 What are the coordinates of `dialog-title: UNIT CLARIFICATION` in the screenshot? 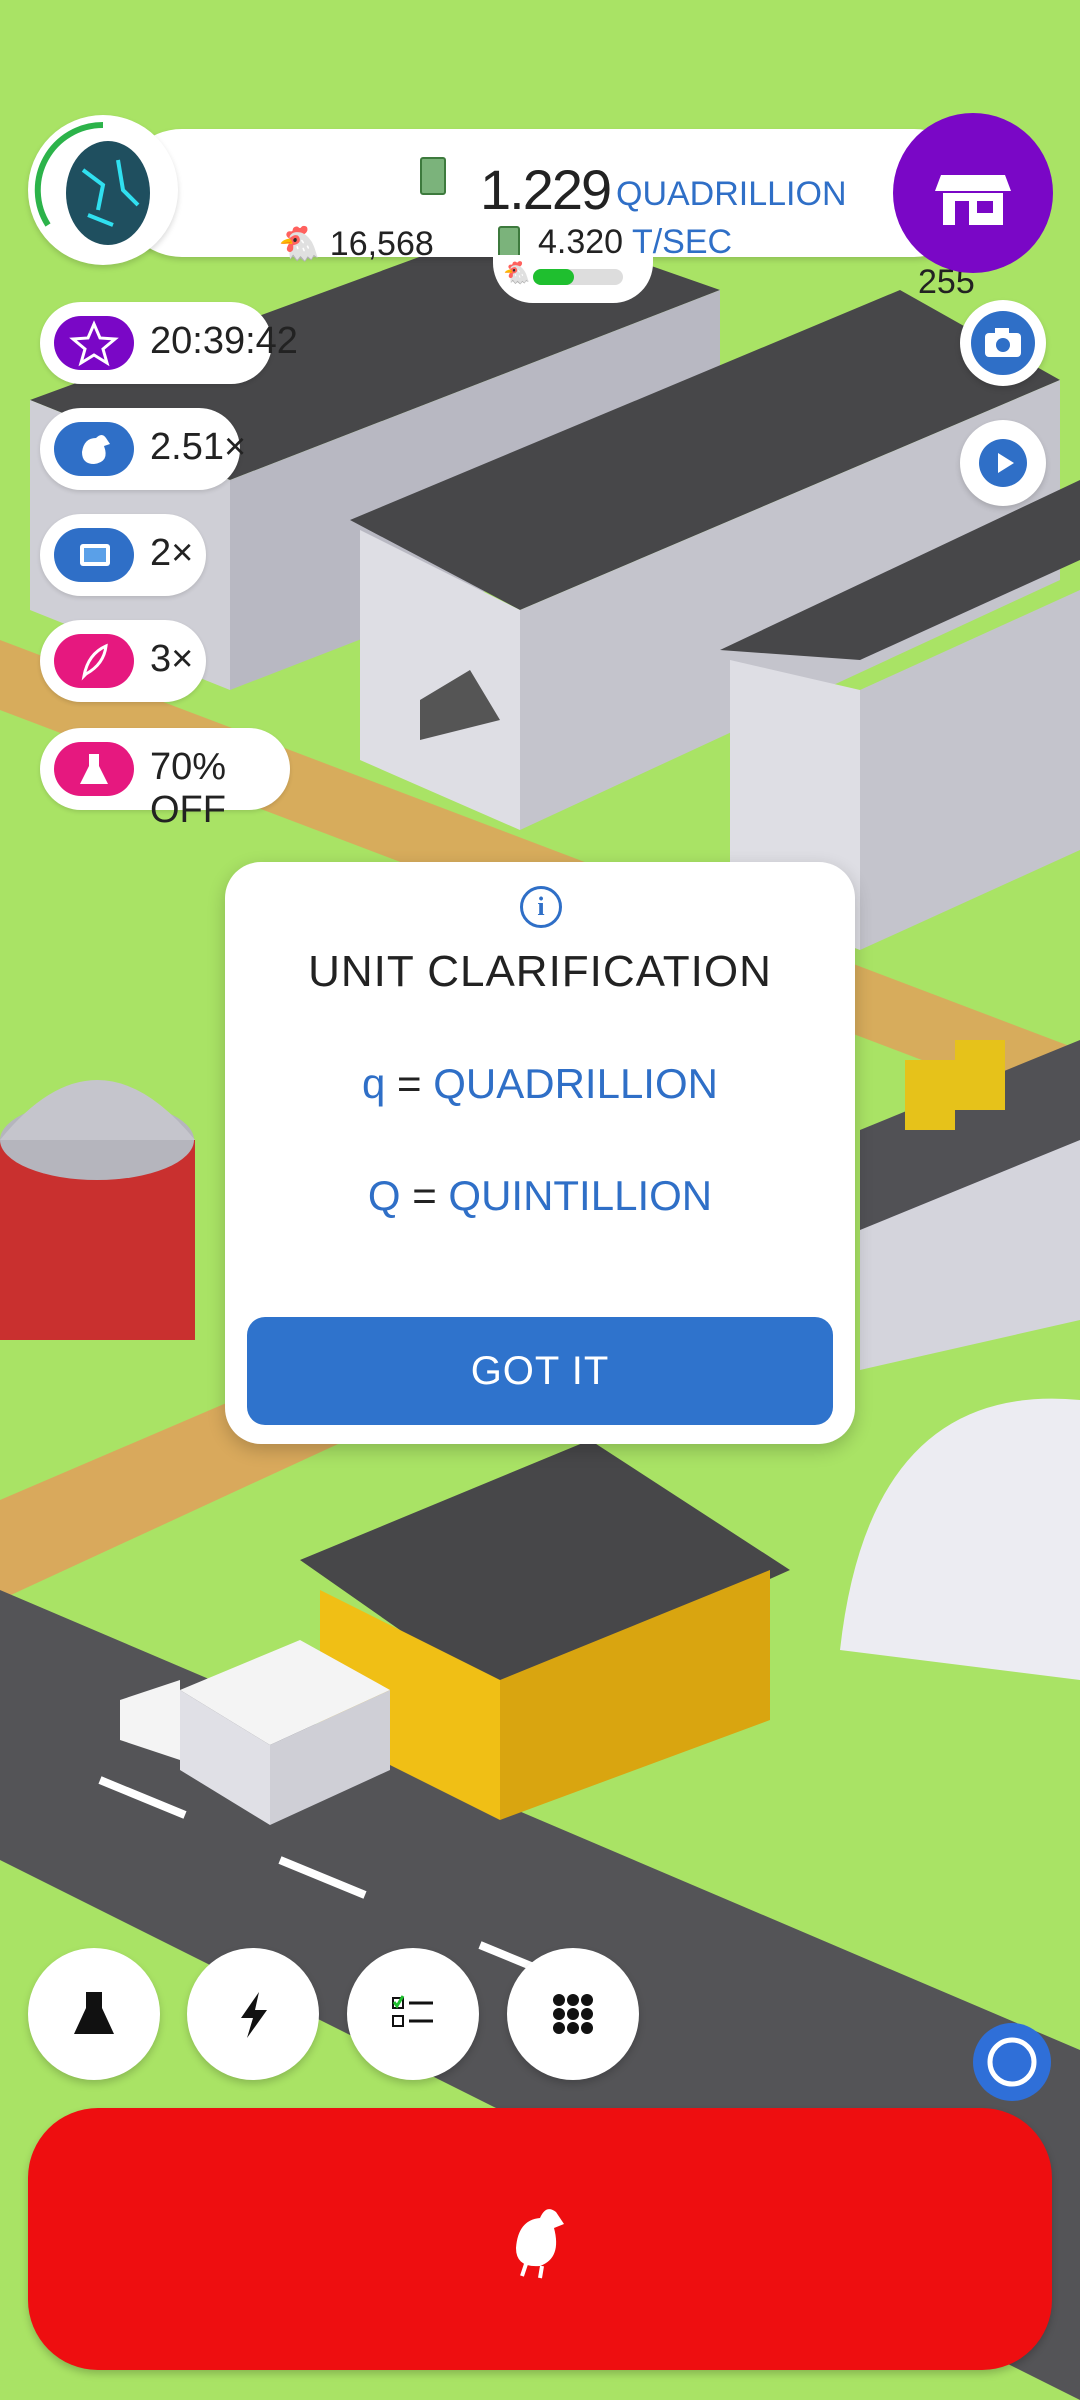 It's located at (540, 971).